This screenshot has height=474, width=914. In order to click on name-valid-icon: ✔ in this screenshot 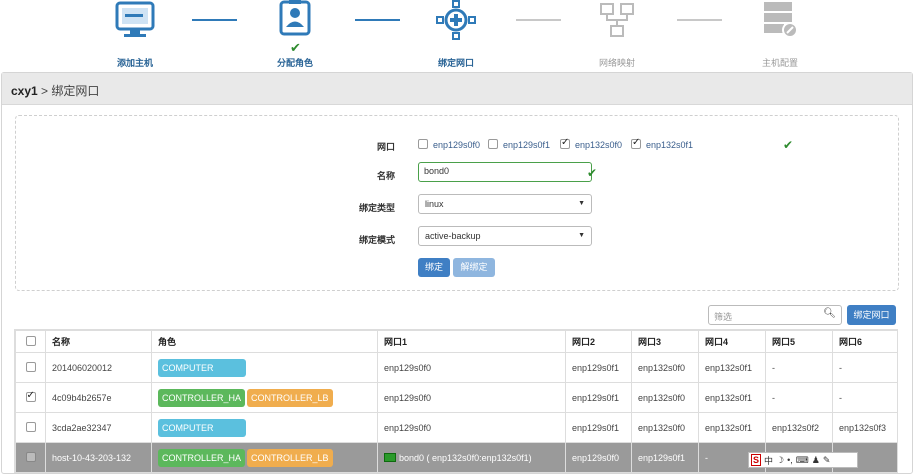, I will do `click(592, 173)`.